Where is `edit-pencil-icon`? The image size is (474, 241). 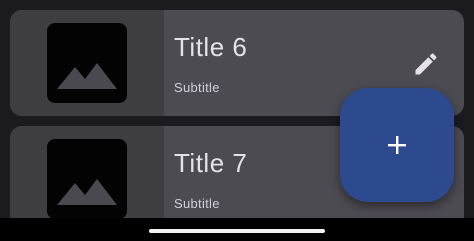 edit-pencil-icon is located at coordinates (426, 64).